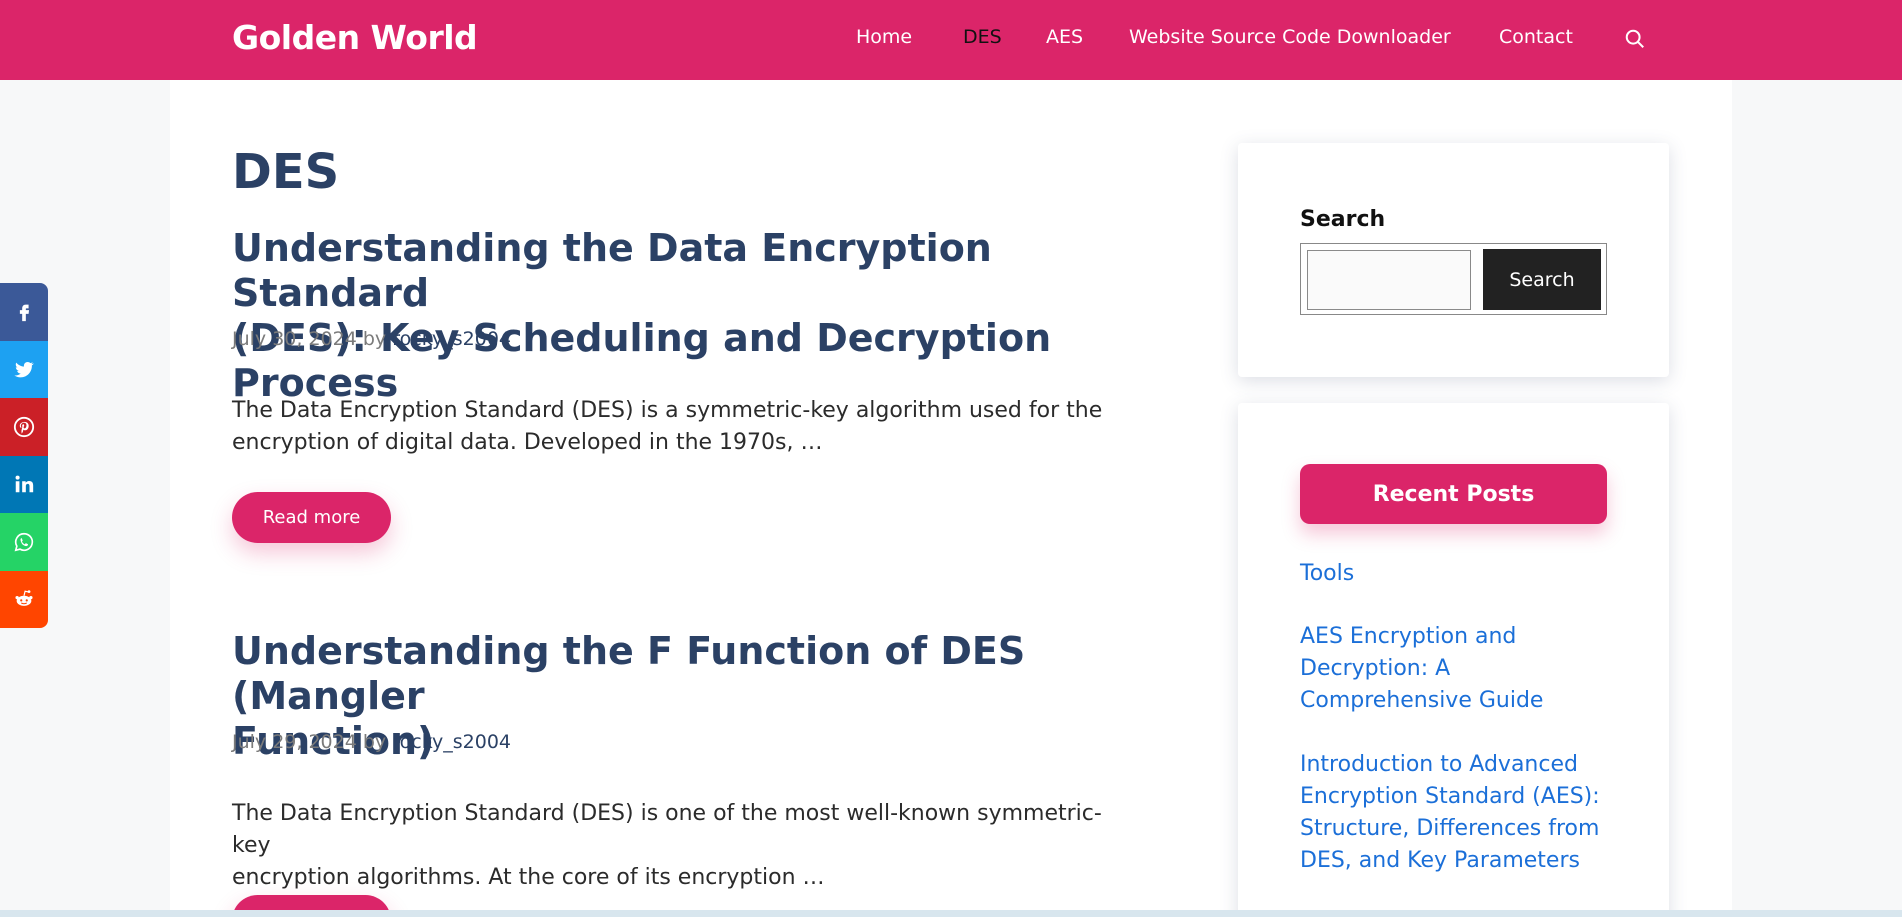  I want to click on recent-post-line: AES Encryption and, so click(1408, 636).